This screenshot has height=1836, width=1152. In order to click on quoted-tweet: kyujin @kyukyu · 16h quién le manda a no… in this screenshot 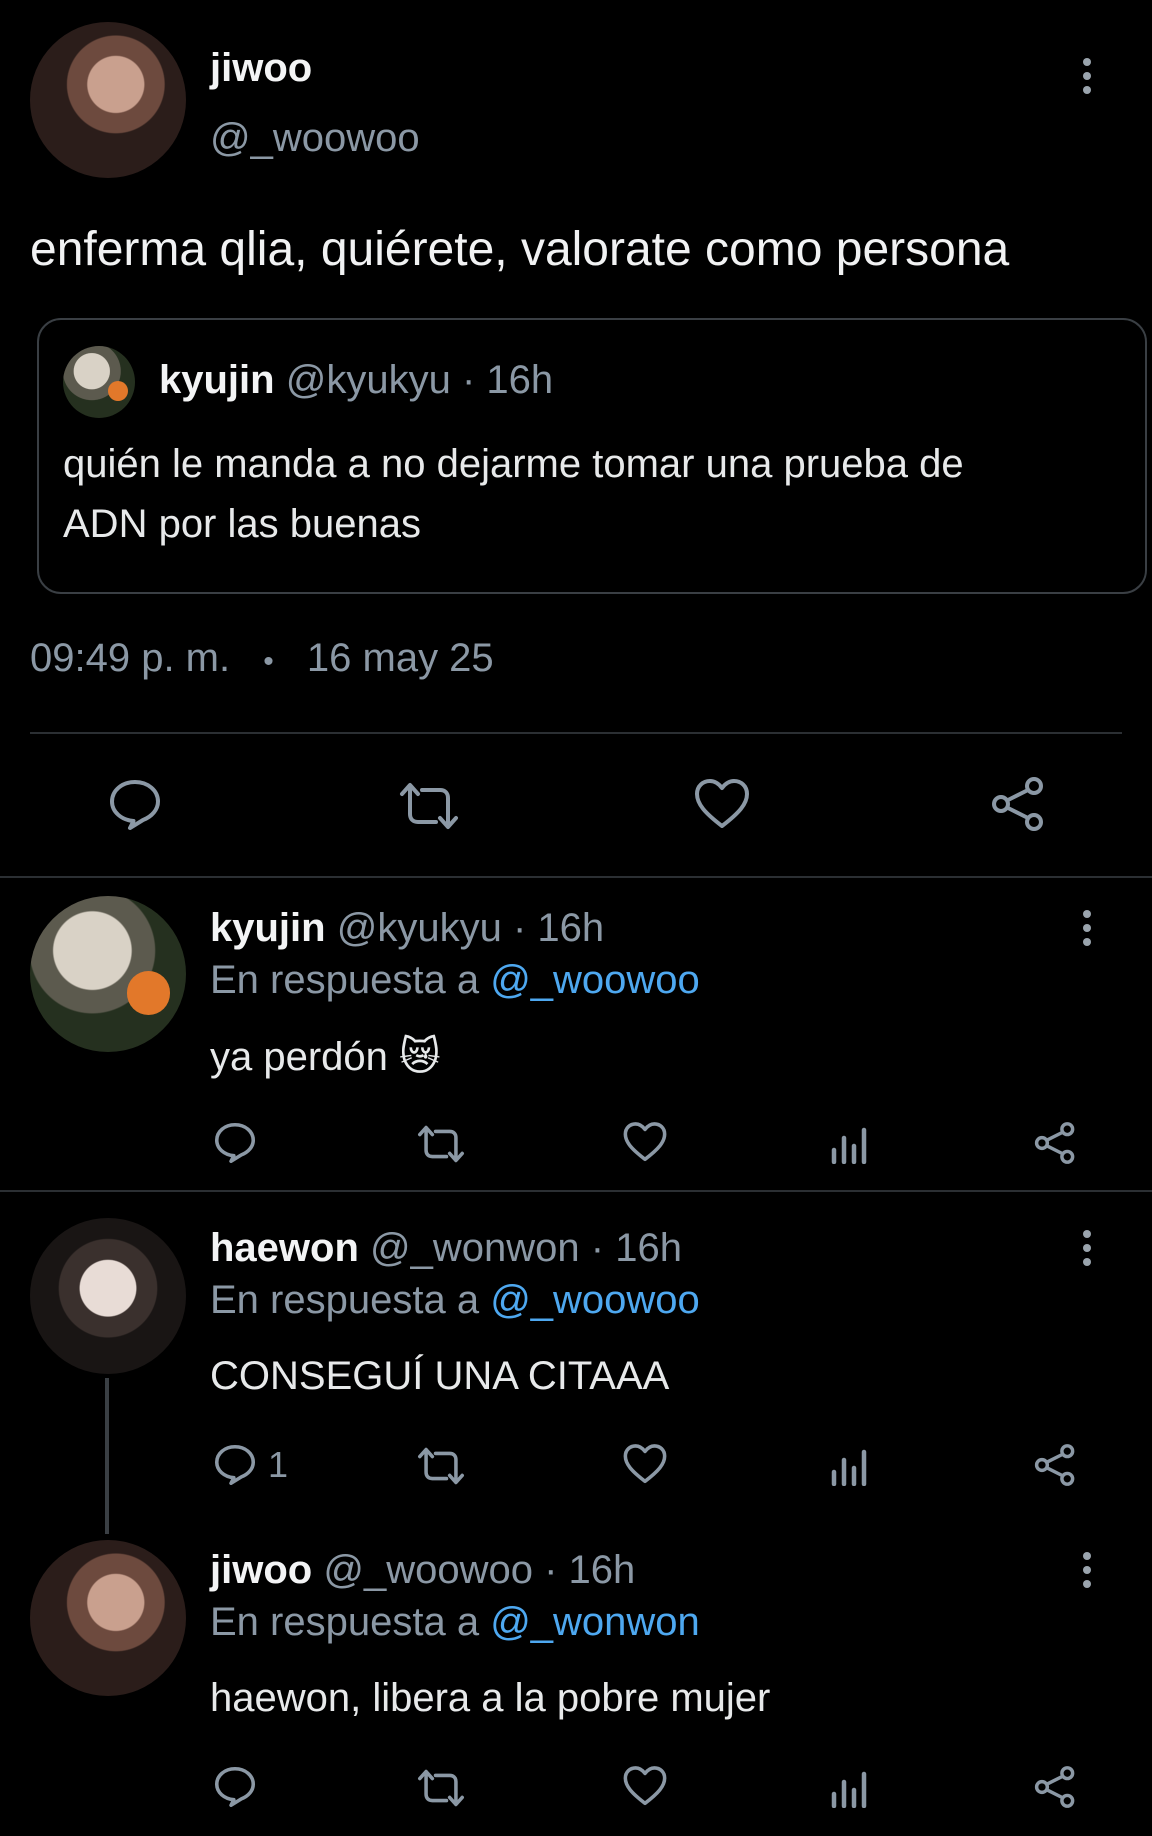, I will do `click(592, 456)`.